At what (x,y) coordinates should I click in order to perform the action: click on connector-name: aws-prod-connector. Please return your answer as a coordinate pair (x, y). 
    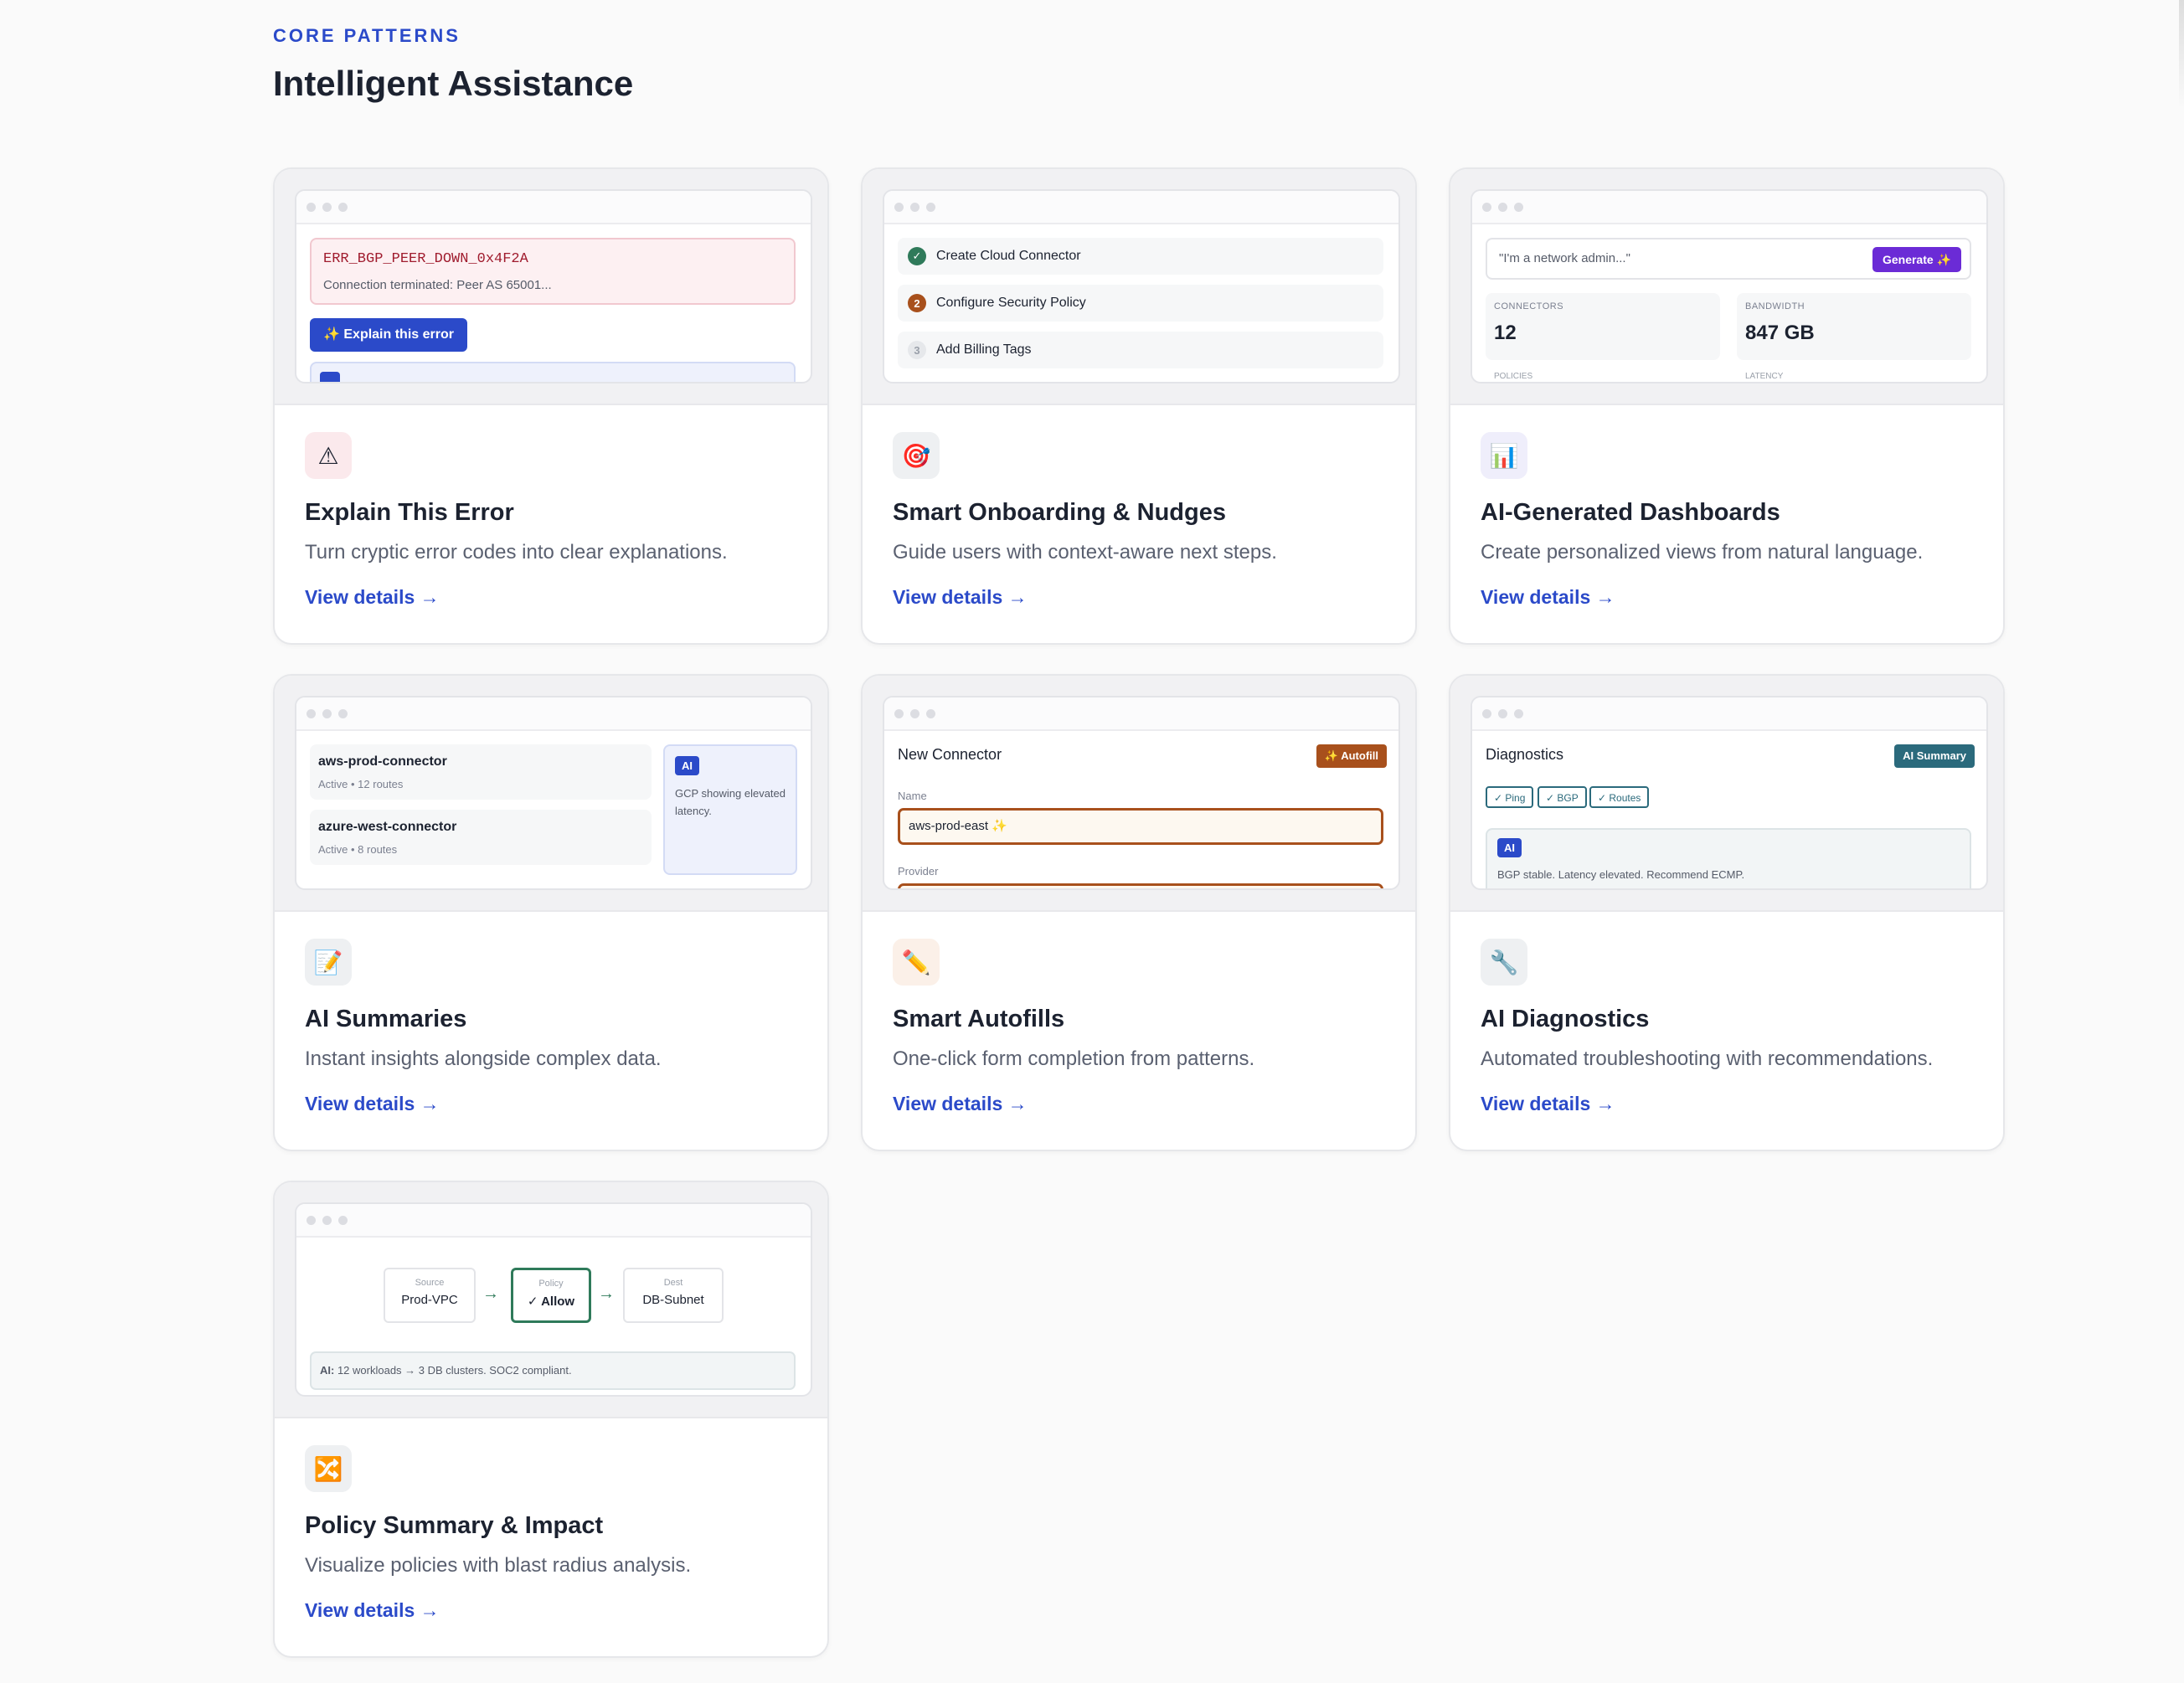
    Looking at the image, I should click on (382, 762).